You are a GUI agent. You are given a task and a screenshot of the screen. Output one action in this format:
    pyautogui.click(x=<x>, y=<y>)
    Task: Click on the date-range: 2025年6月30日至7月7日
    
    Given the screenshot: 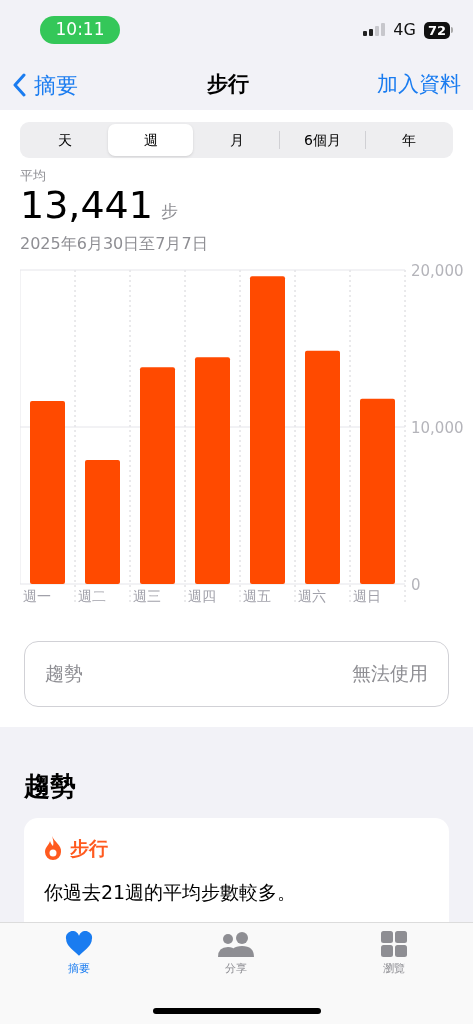 What is the action you would take?
    pyautogui.click(x=114, y=243)
    